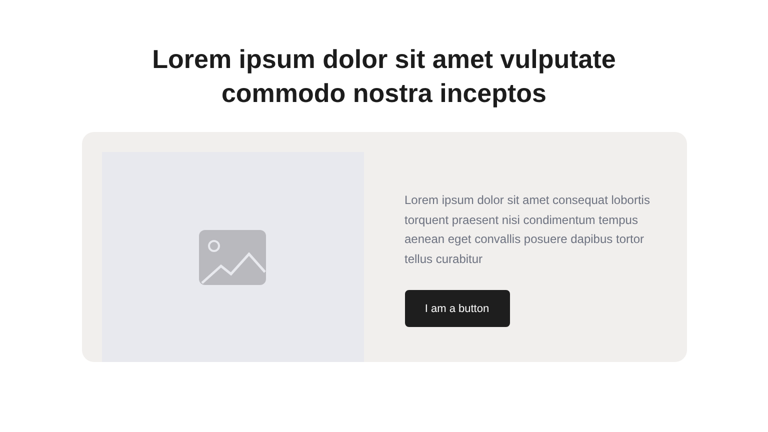 The height and width of the screenshot is (432, 768). Describe the element at coordinates (457, 308) in the screenshot. I see `action-button: I am a button` at that location.